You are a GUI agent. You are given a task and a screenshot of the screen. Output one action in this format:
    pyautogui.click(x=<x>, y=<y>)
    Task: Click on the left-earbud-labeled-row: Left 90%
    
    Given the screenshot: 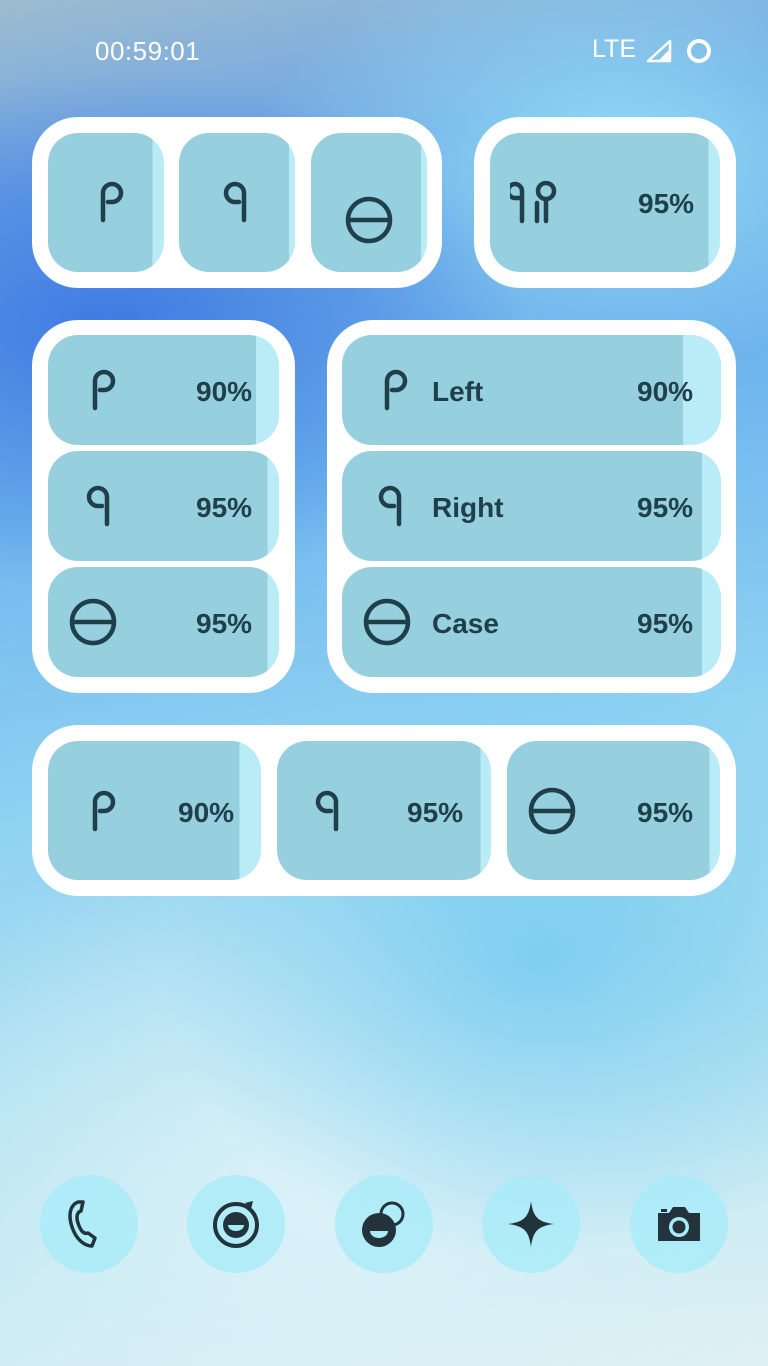 What is the action you would take?
    pyautogui.click(x=531, y=390)
    